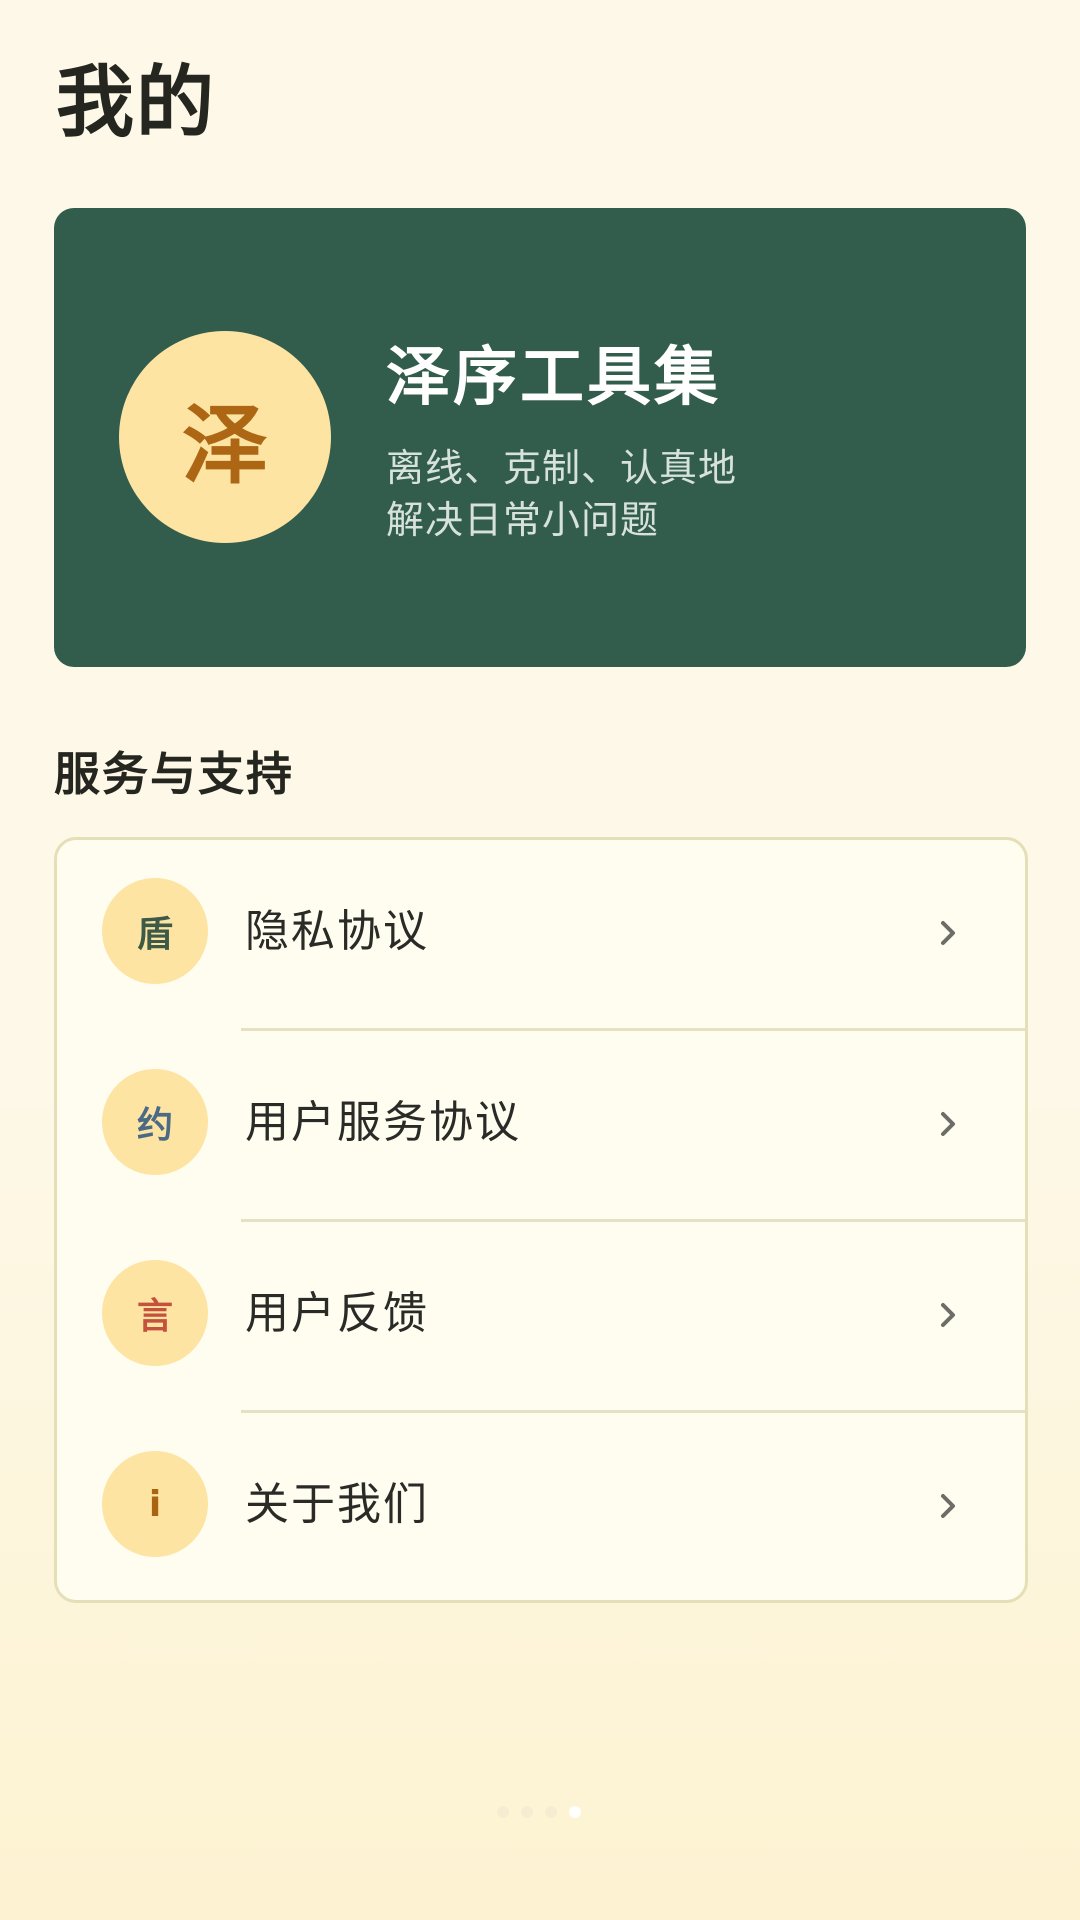  What do you see at coordinates (174, 774) in the screenshot?
I see `section-title: 服务与支持` at bounding box center [174, 774].